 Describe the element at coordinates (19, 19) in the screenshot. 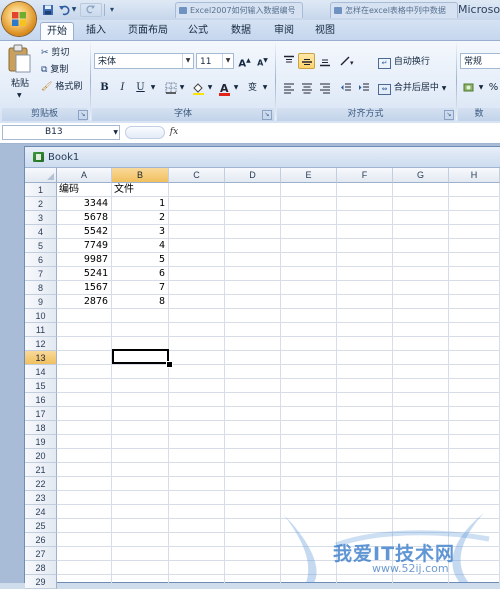

I see `office-button` at that location.